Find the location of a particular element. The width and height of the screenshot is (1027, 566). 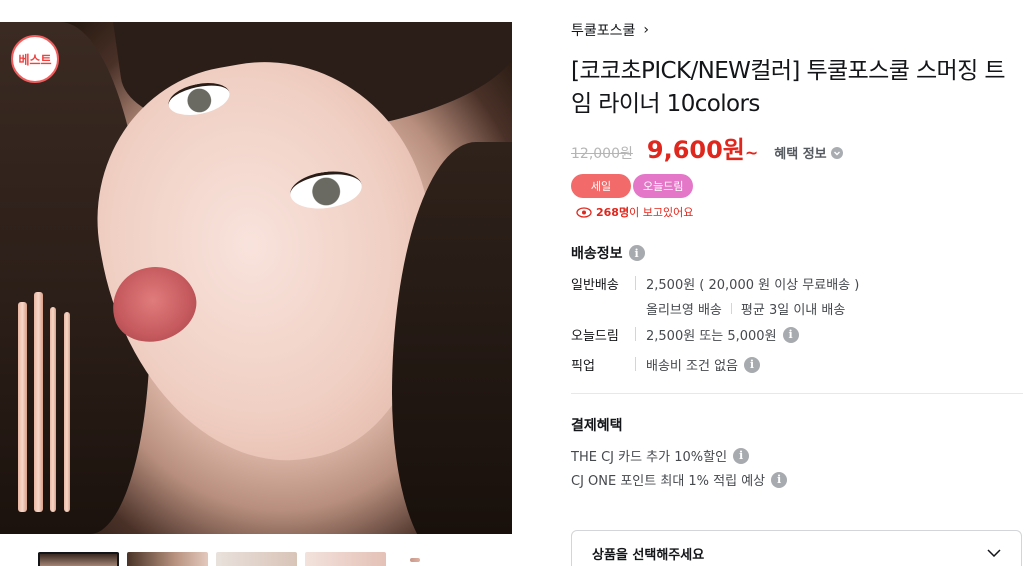

section-divider is located at coordinates (797, 393).